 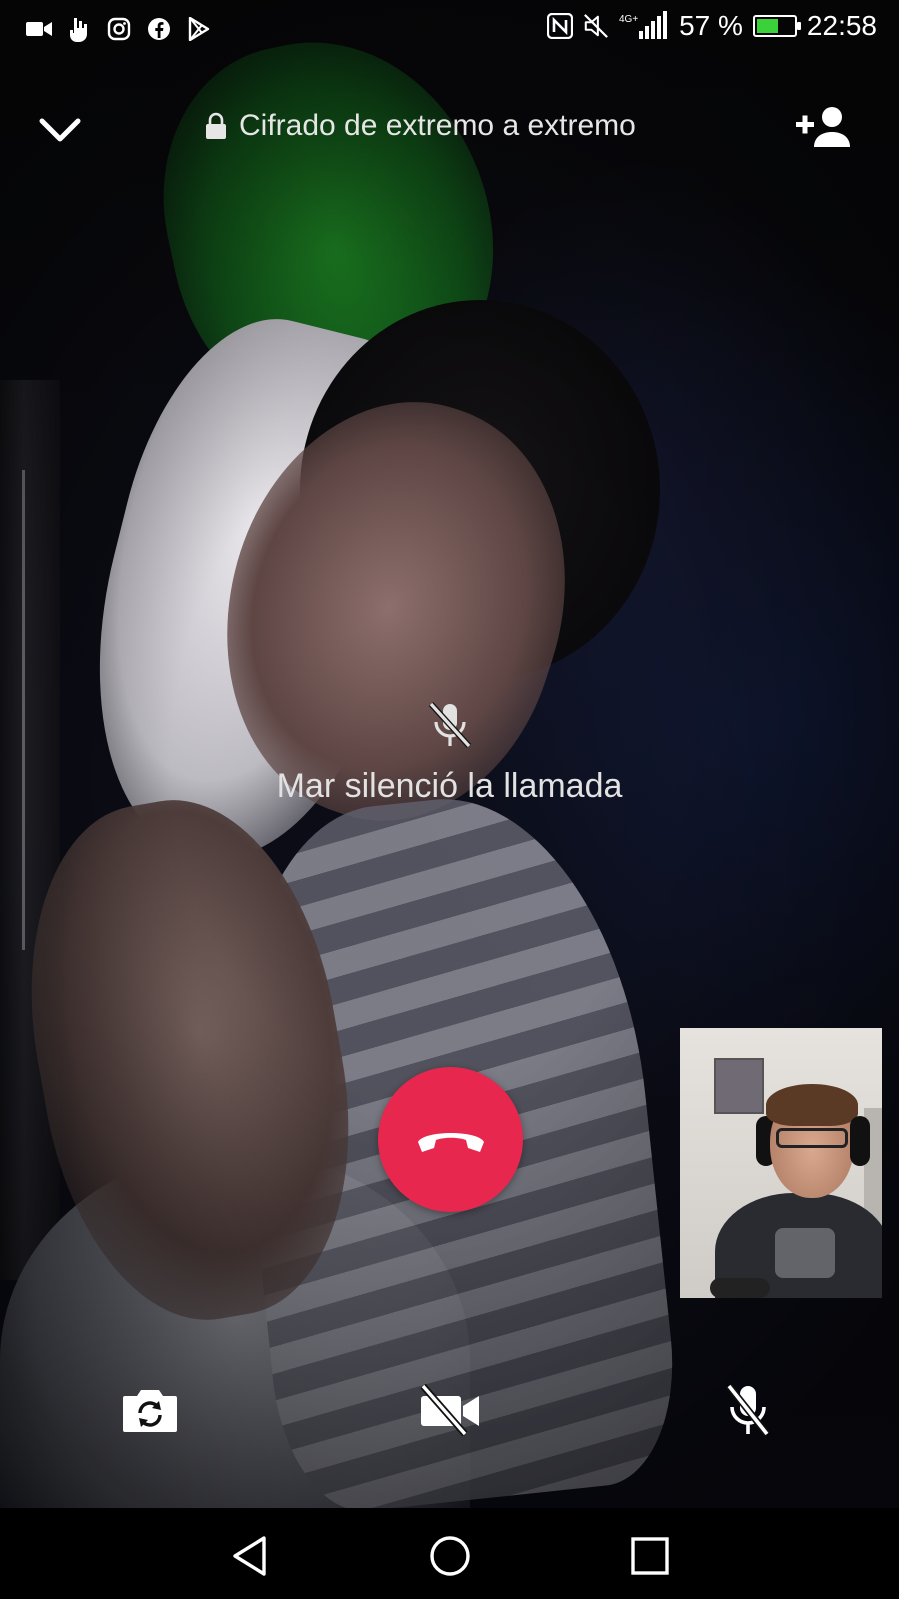 I want to click on add-participant-button, so click(x=824, y=127).